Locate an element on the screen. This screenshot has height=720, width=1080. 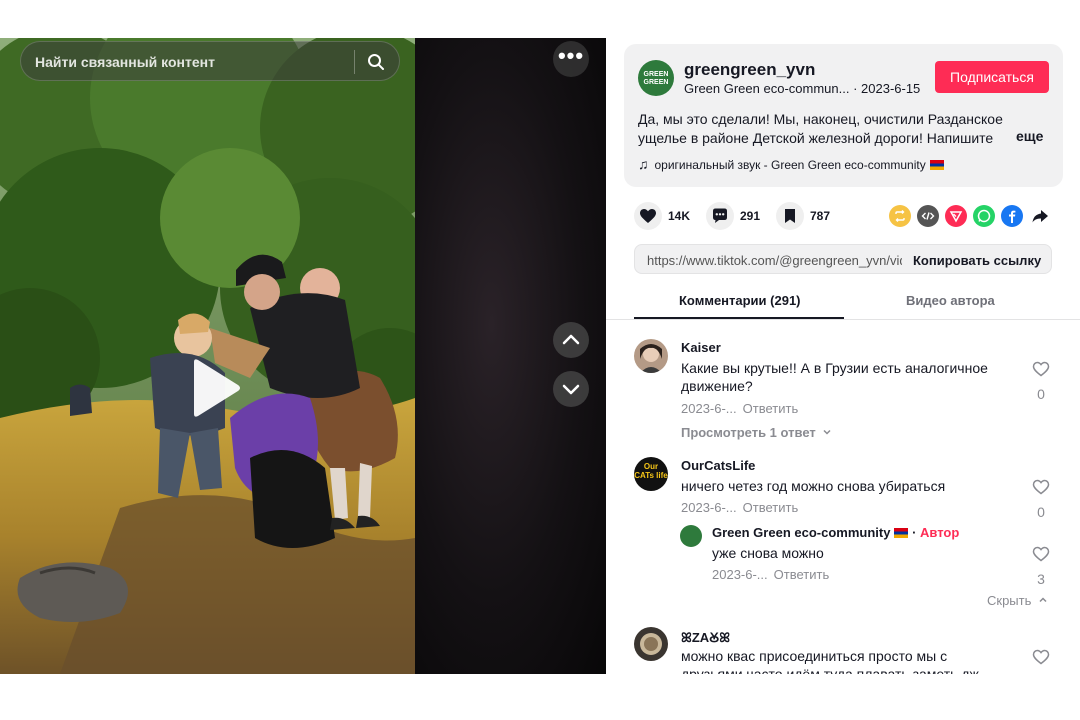
bookmark-icon is located at coordinates (790, 216).